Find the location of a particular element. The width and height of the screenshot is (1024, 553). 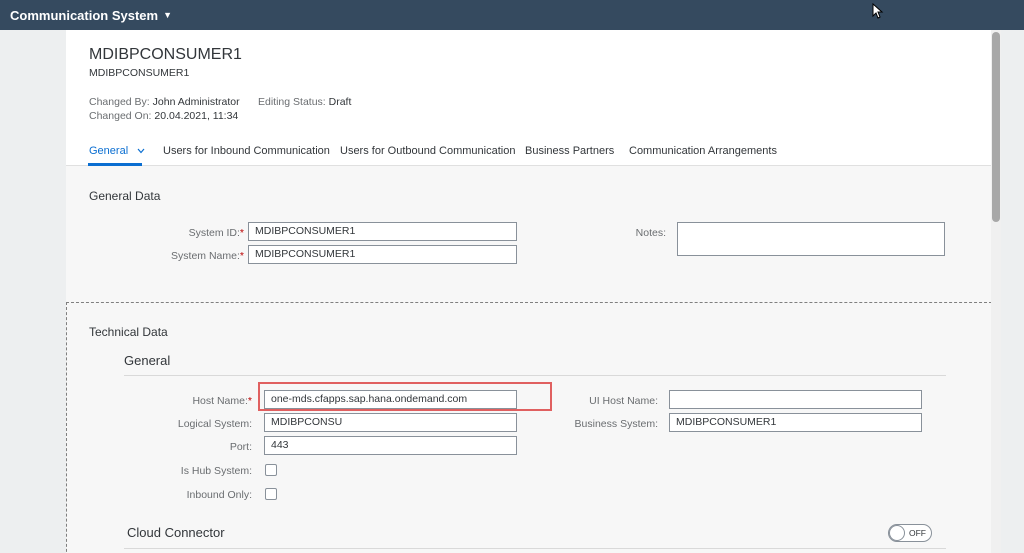

scrollbar-thumb is located at coordinates (996, 127).